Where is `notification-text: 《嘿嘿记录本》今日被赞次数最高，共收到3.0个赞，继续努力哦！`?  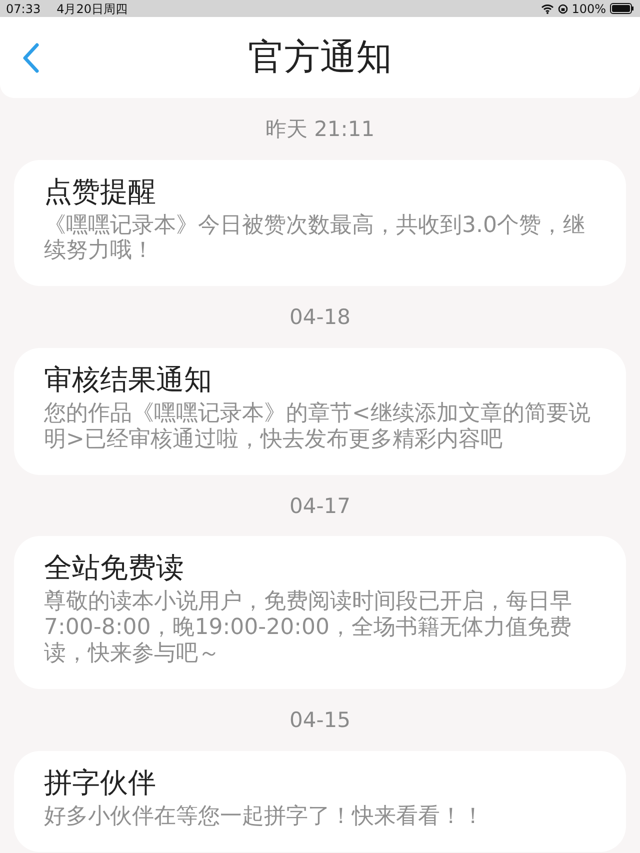
notification-text: 《嘿嘿记录本》今日被赞次数最高，共收到3.0个赞，继续努力哦！ is located at coordinates (315, 238).